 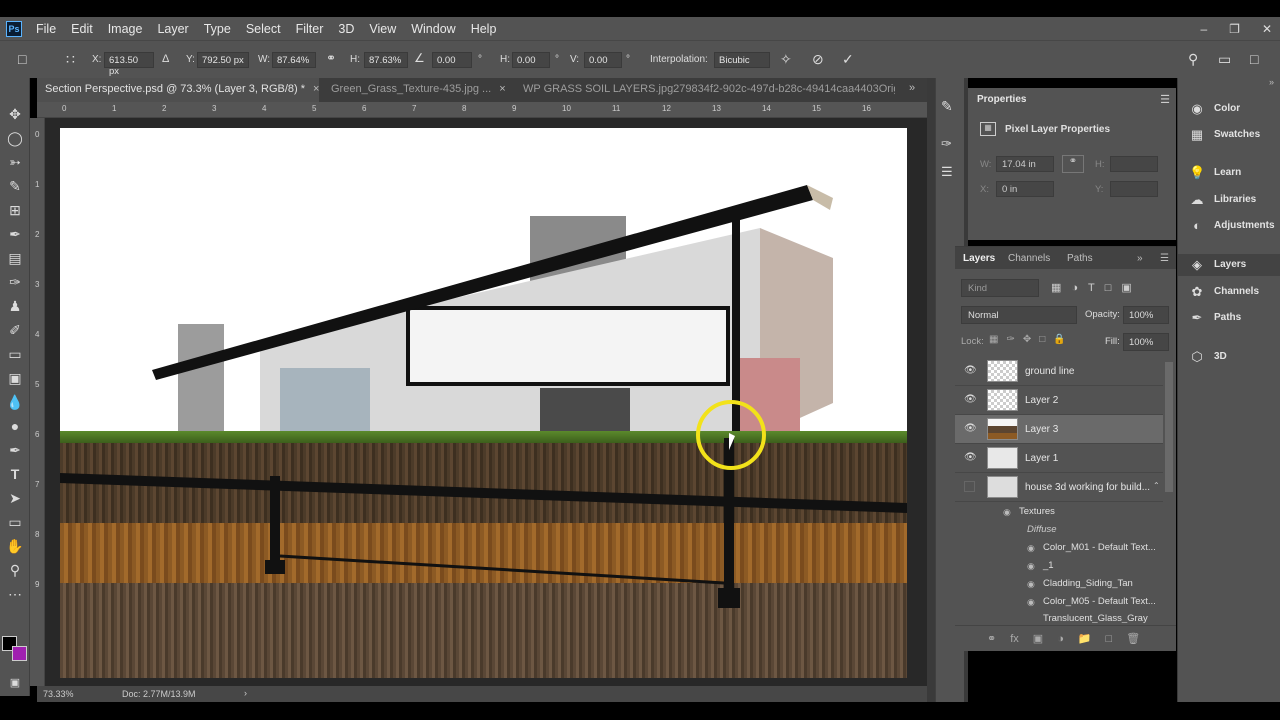 I want to click on quick-select-tool-icon: ✎, so click(x=15, y=186).